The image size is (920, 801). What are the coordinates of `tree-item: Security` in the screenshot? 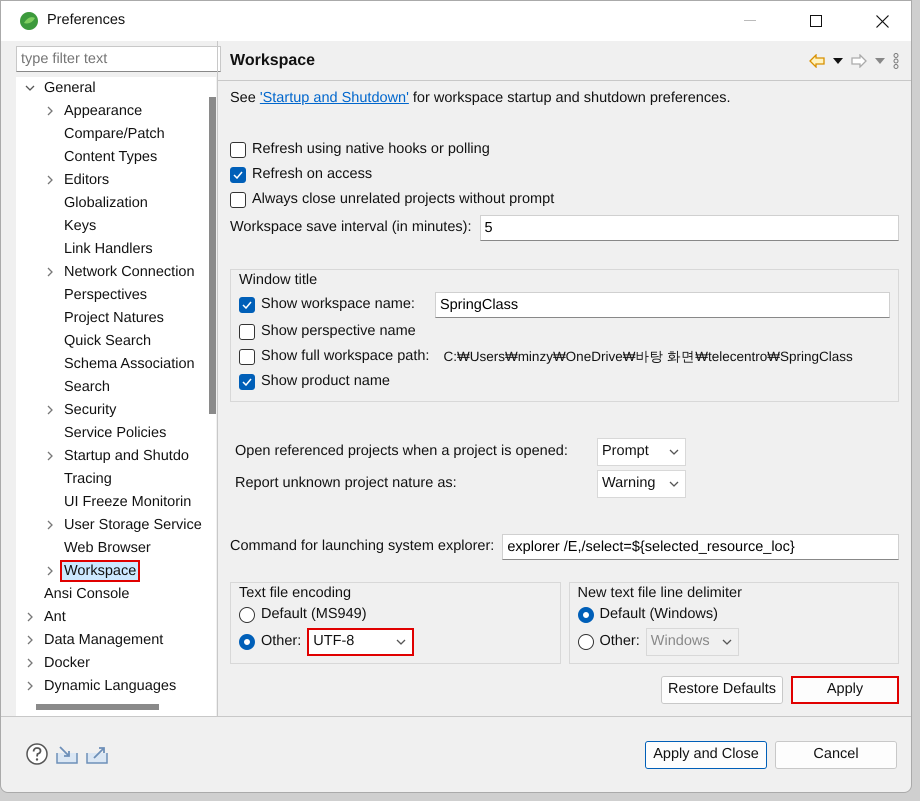 It's located at (90, 410).